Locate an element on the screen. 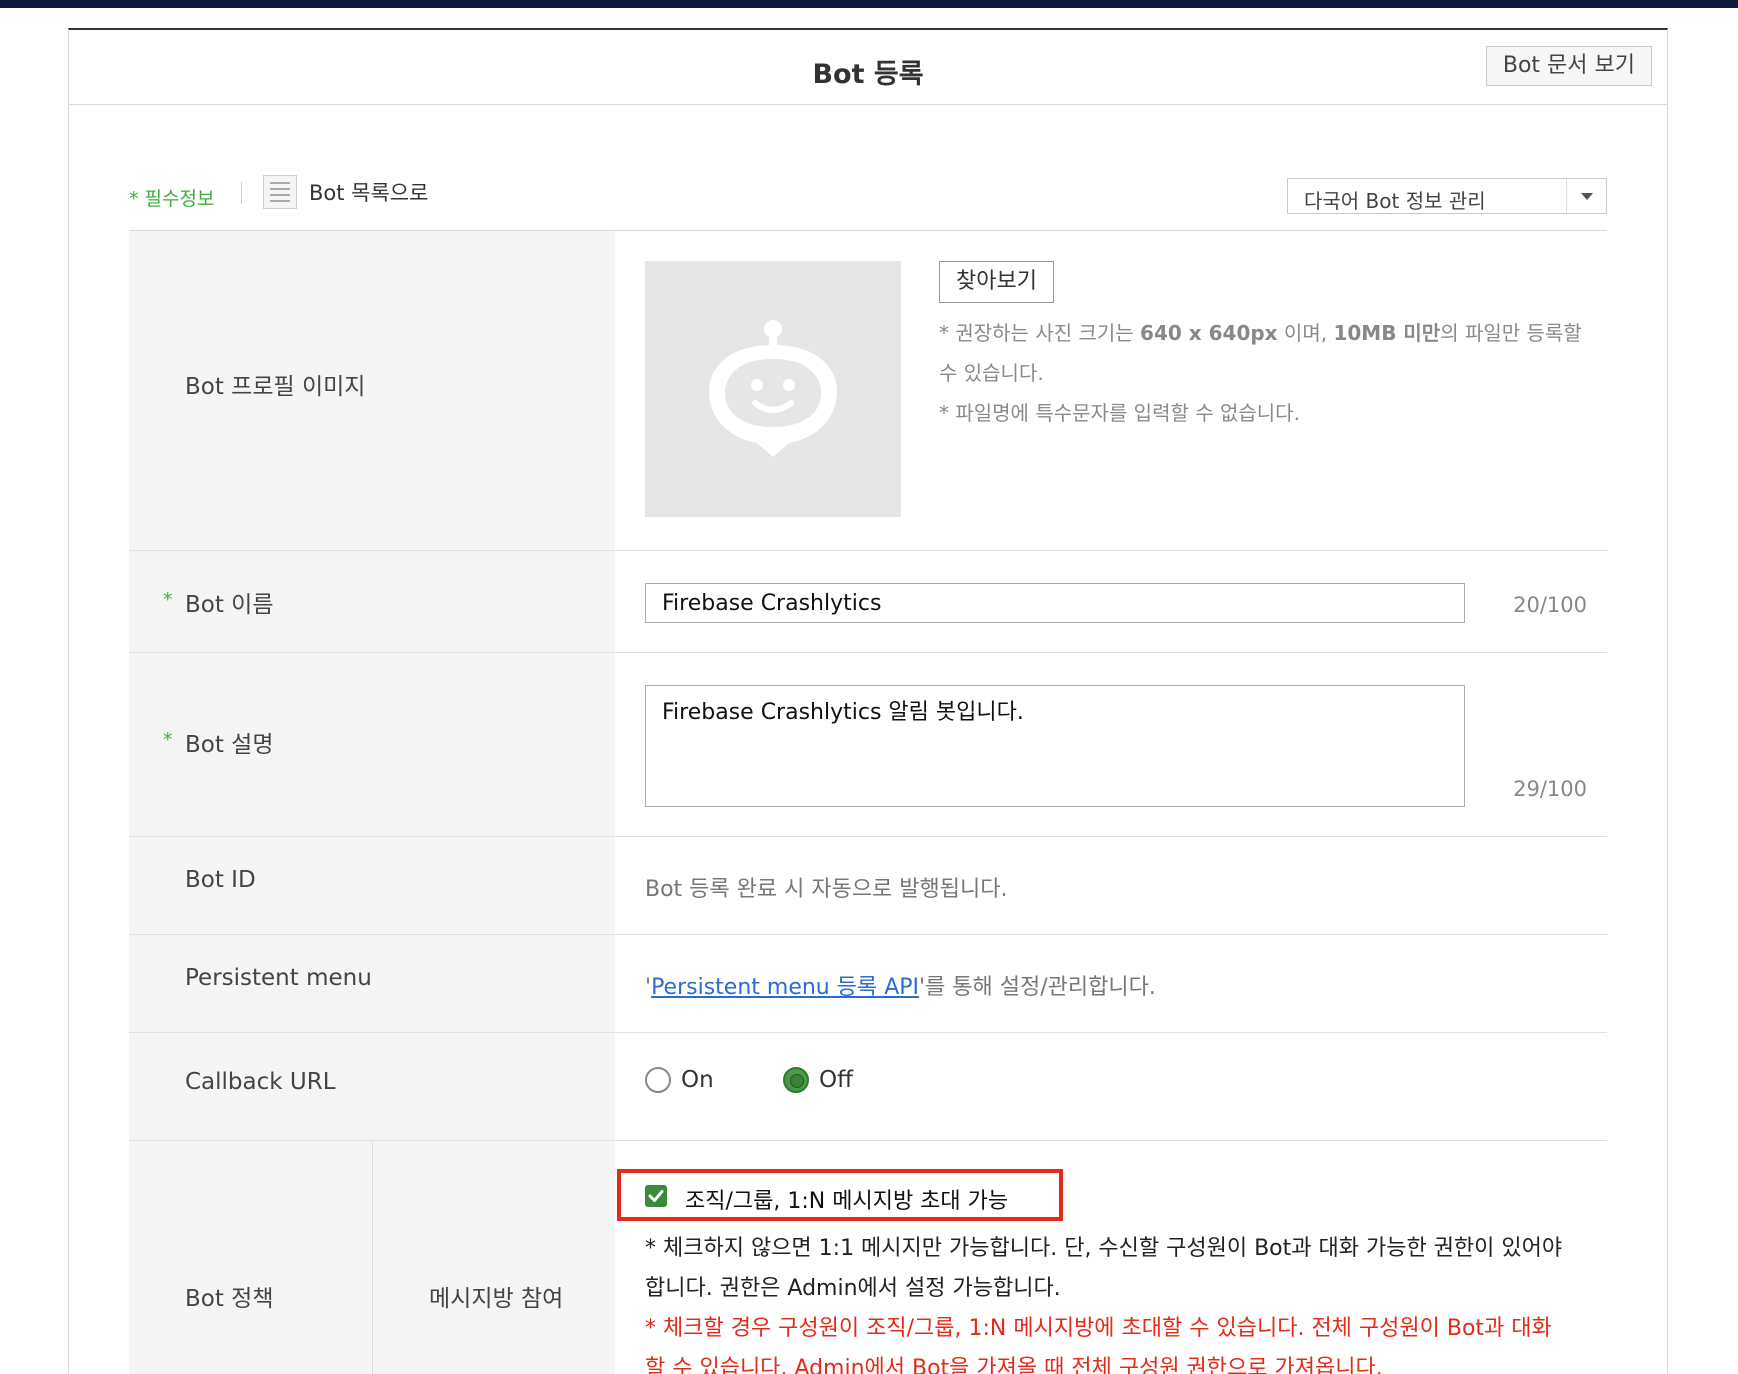 The height and width of the screenshot is (1374, 1738). bot-avatar-icon is located at coordinates (773, 388).